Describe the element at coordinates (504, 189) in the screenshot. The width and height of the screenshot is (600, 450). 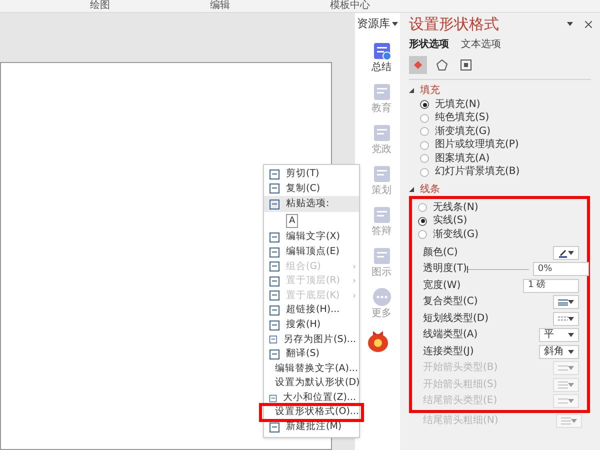
I see `section-header: 线条` at that location.